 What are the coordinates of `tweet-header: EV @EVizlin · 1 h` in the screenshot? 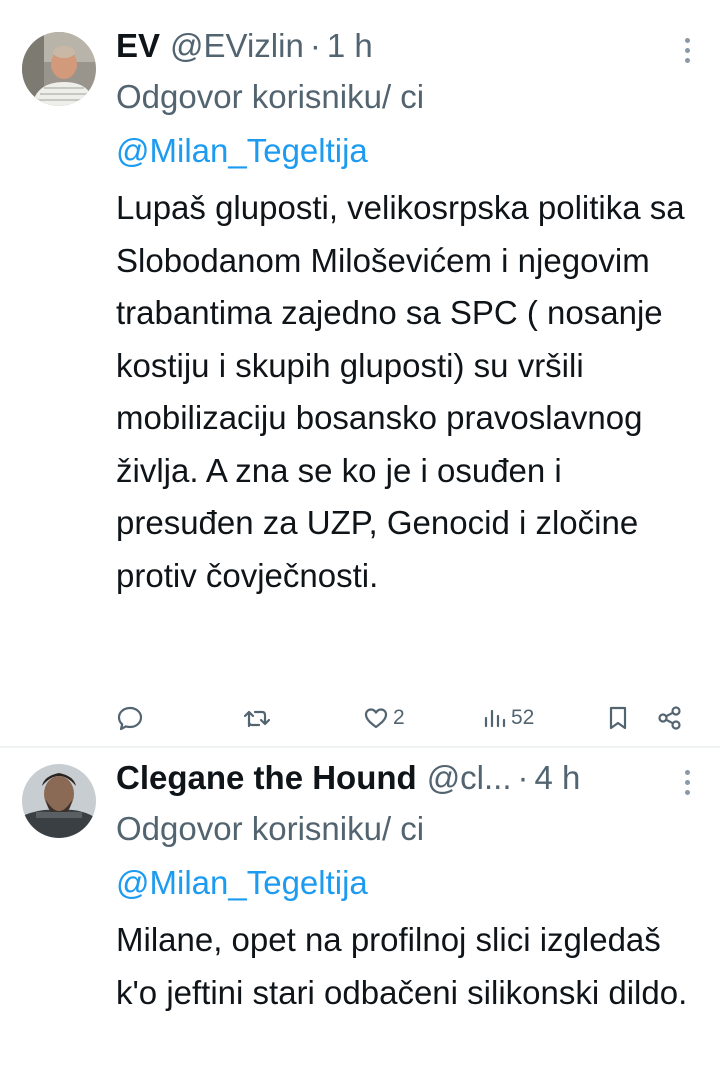 It's located at (408, 46).